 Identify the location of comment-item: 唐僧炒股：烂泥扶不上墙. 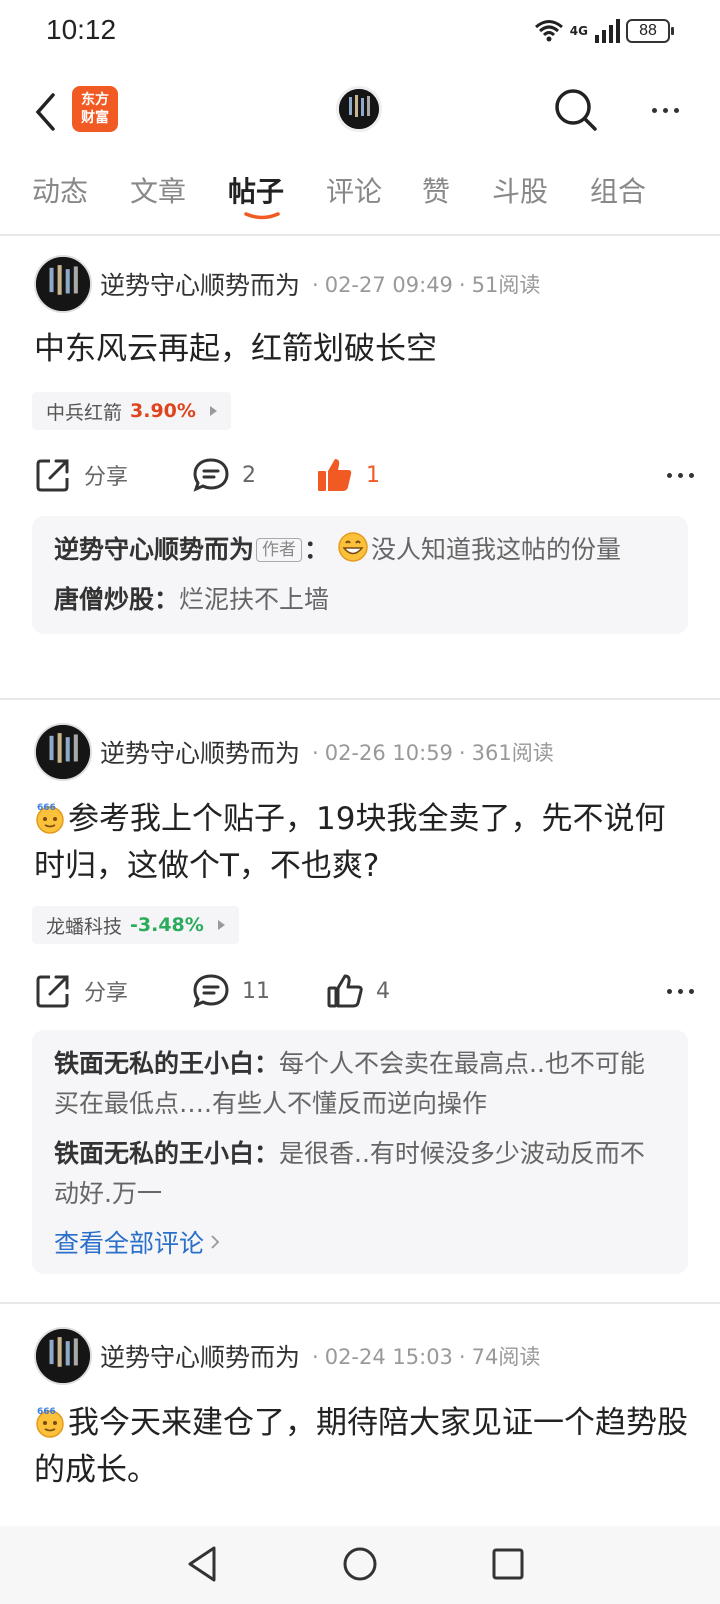
(360, 600).